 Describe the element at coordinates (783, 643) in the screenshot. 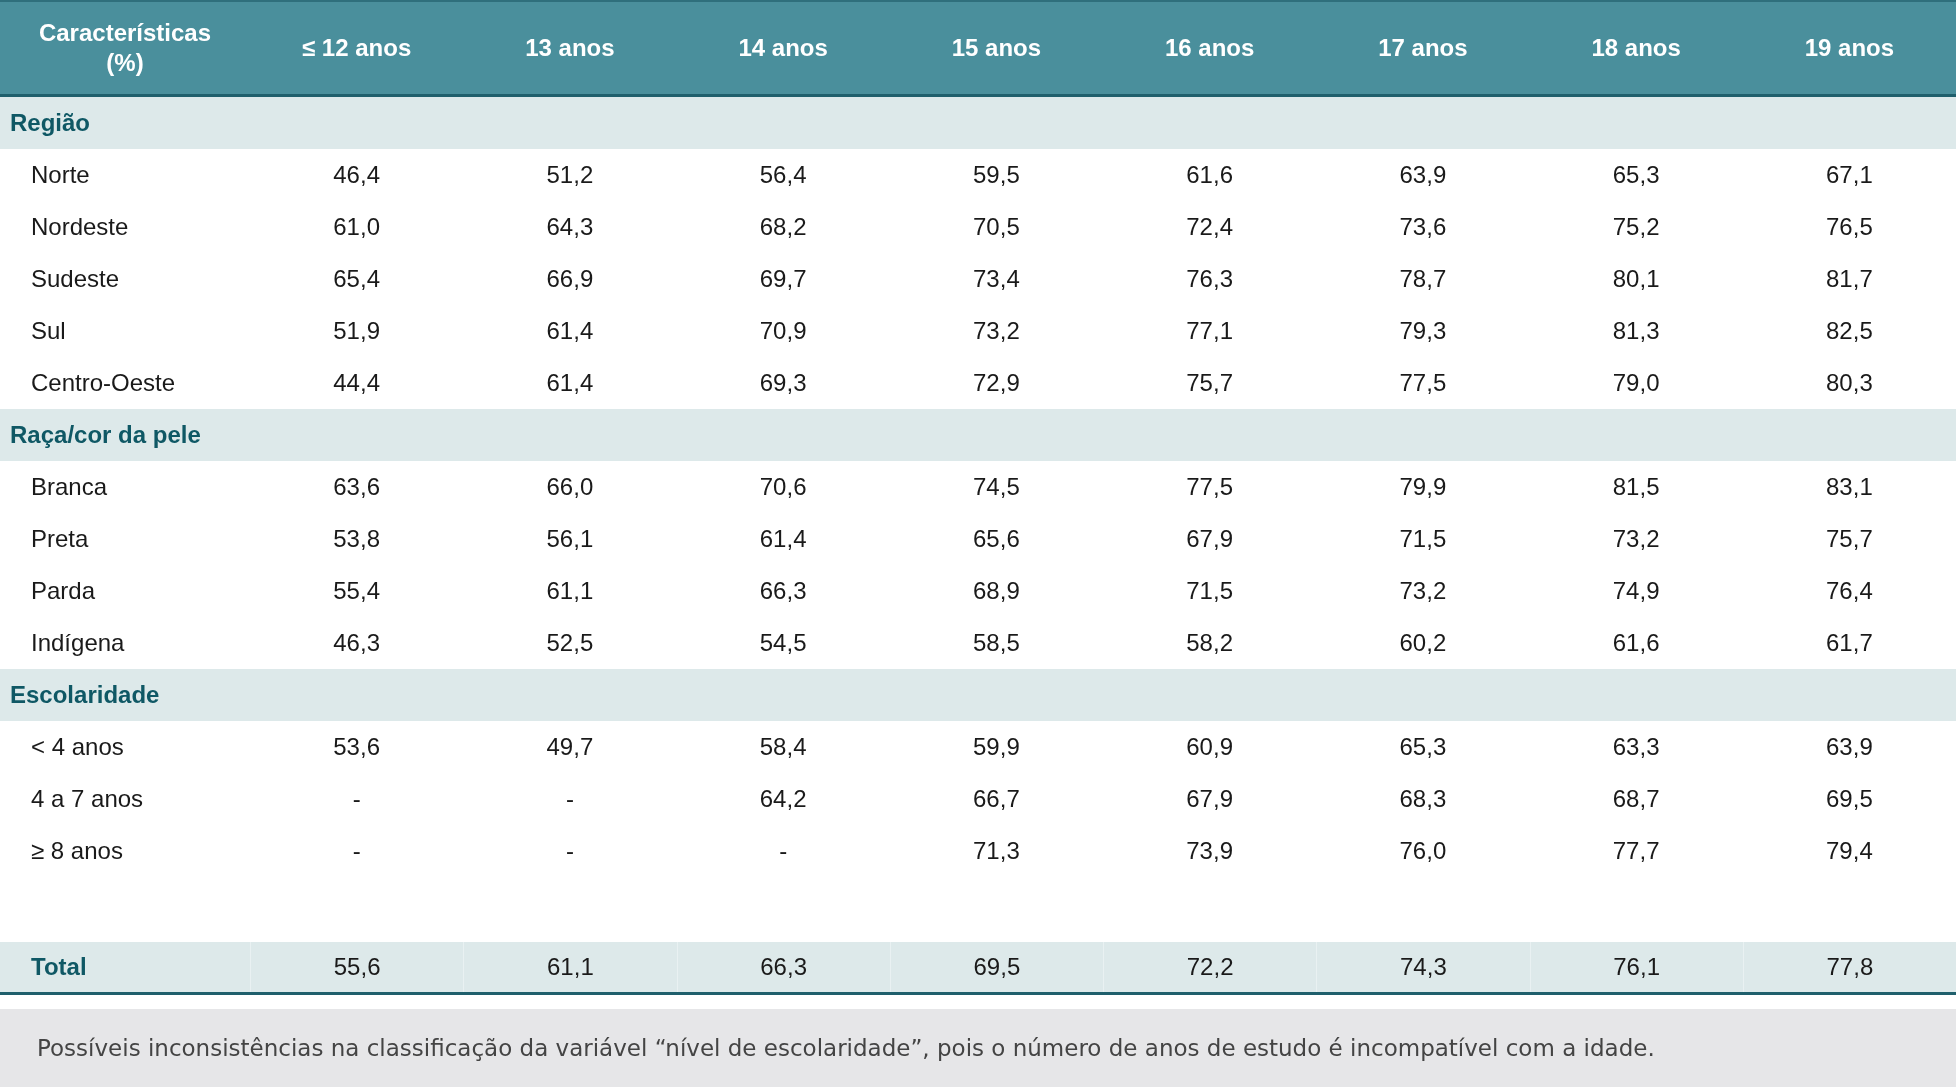

I see `table-cell: 54,5` at that location.